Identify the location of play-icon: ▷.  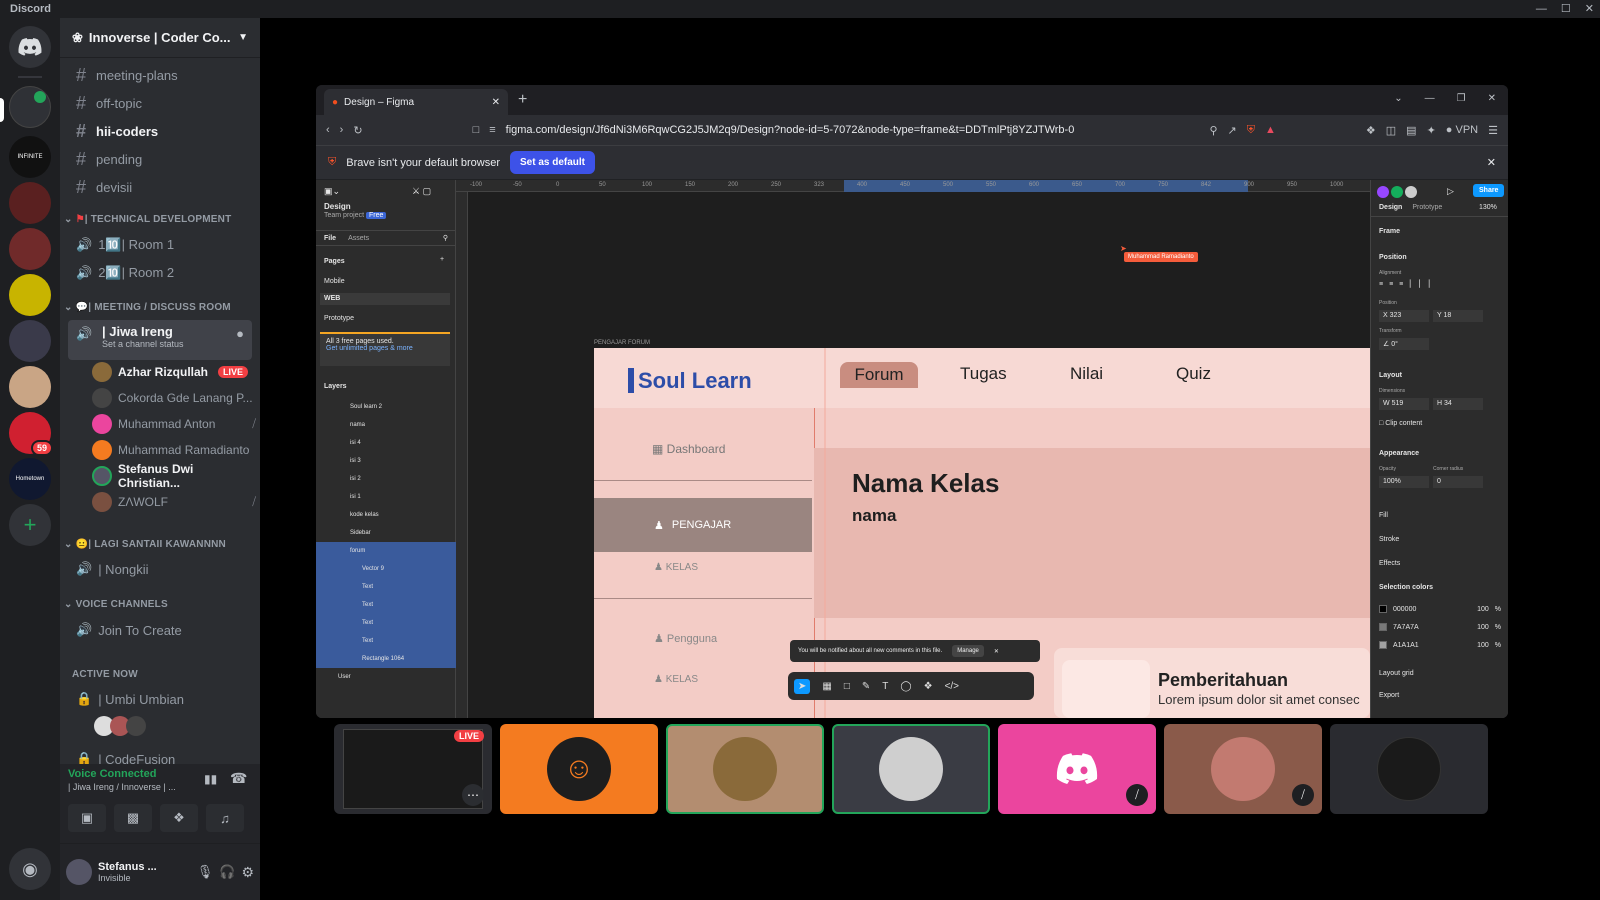
(1450, 191).